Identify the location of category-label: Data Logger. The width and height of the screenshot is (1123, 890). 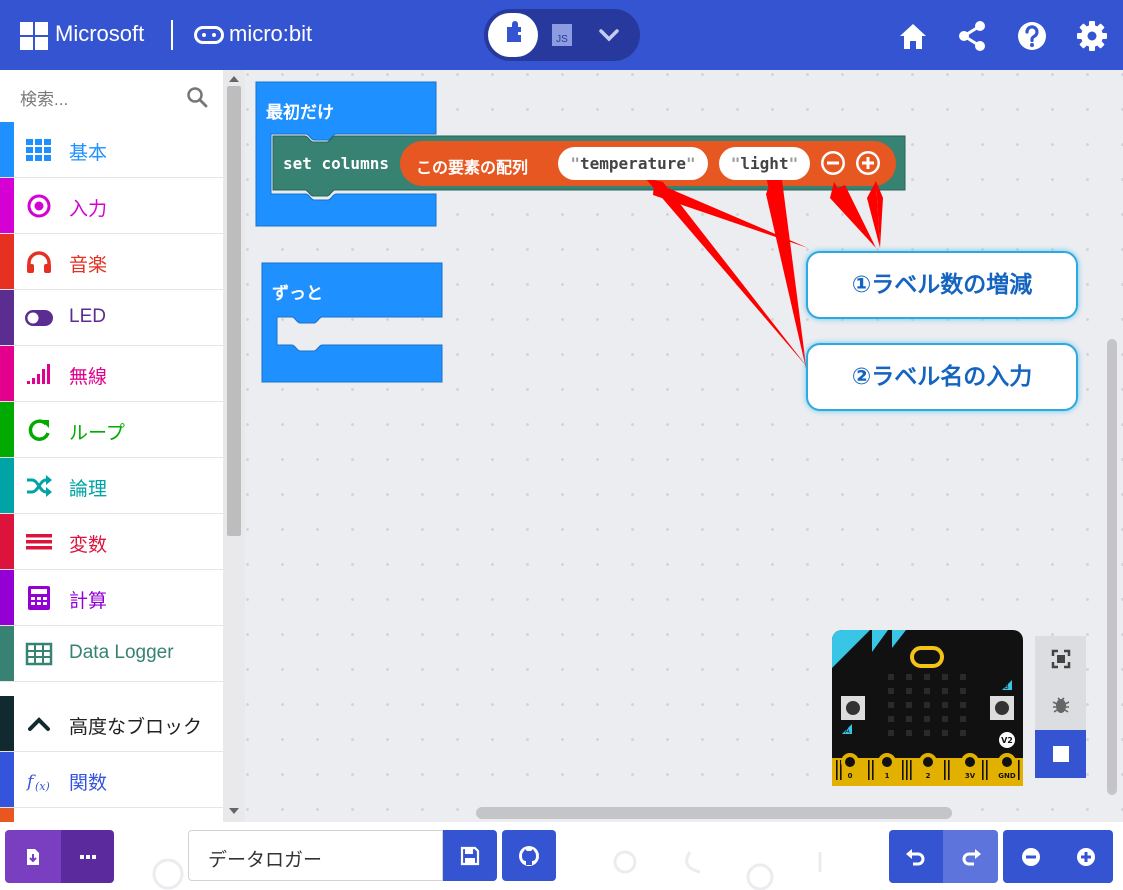
(121, 652).